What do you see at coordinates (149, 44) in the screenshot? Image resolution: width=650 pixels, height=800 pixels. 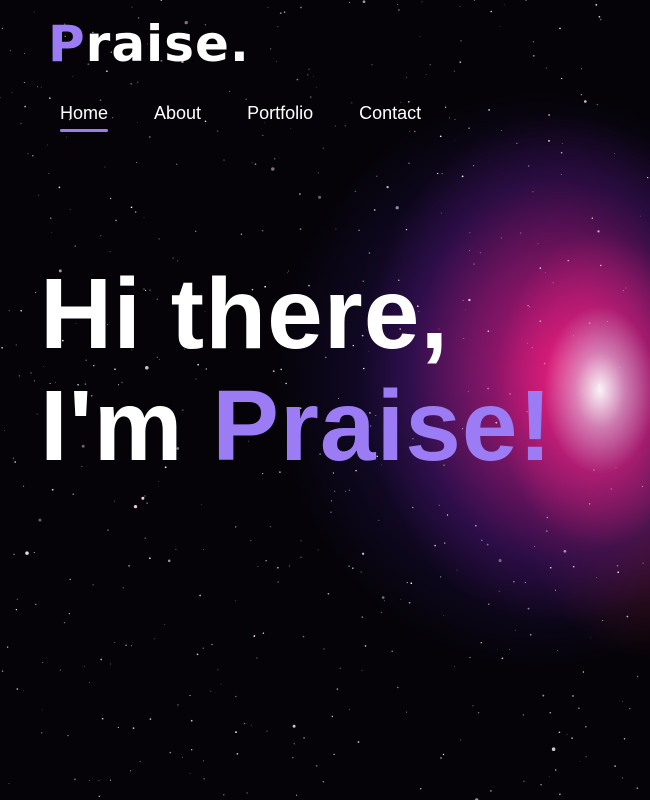 I see `site-logo: Praise.` at bounding box center [149, 44].